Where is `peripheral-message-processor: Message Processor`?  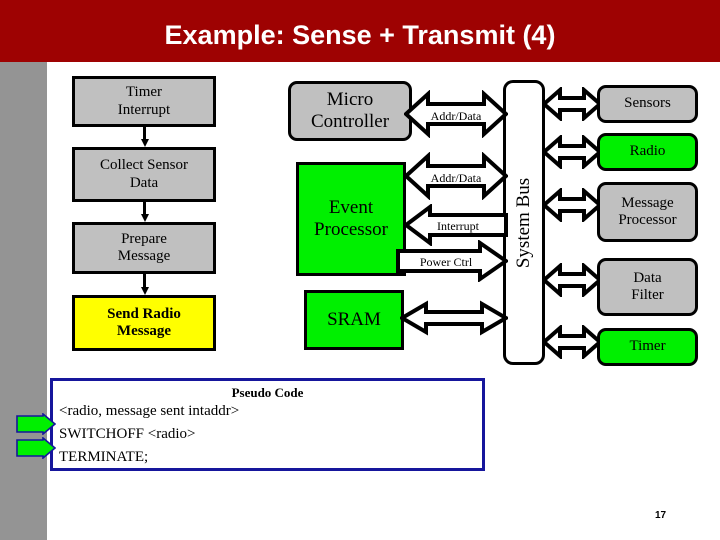
peripheral-message-processor: Message Processor is located at coordinates (647, 212).